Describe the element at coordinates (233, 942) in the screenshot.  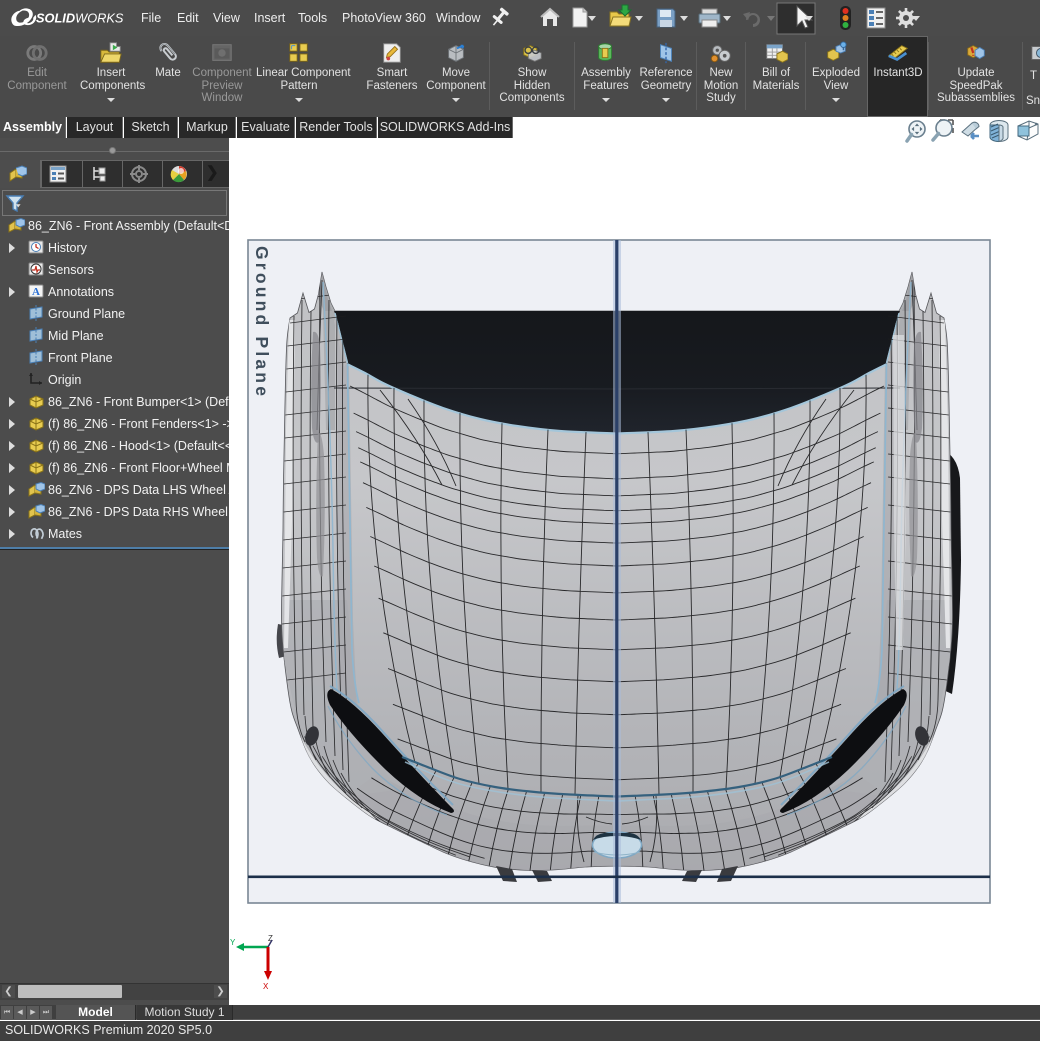
I see `svg-text: Y` at that location.